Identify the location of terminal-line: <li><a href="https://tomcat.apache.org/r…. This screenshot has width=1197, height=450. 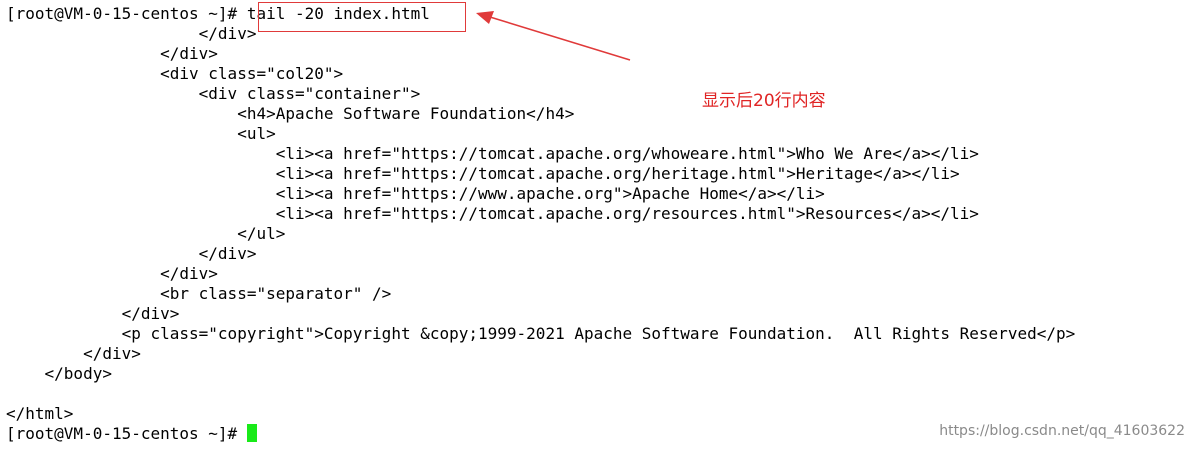
(492, 213).